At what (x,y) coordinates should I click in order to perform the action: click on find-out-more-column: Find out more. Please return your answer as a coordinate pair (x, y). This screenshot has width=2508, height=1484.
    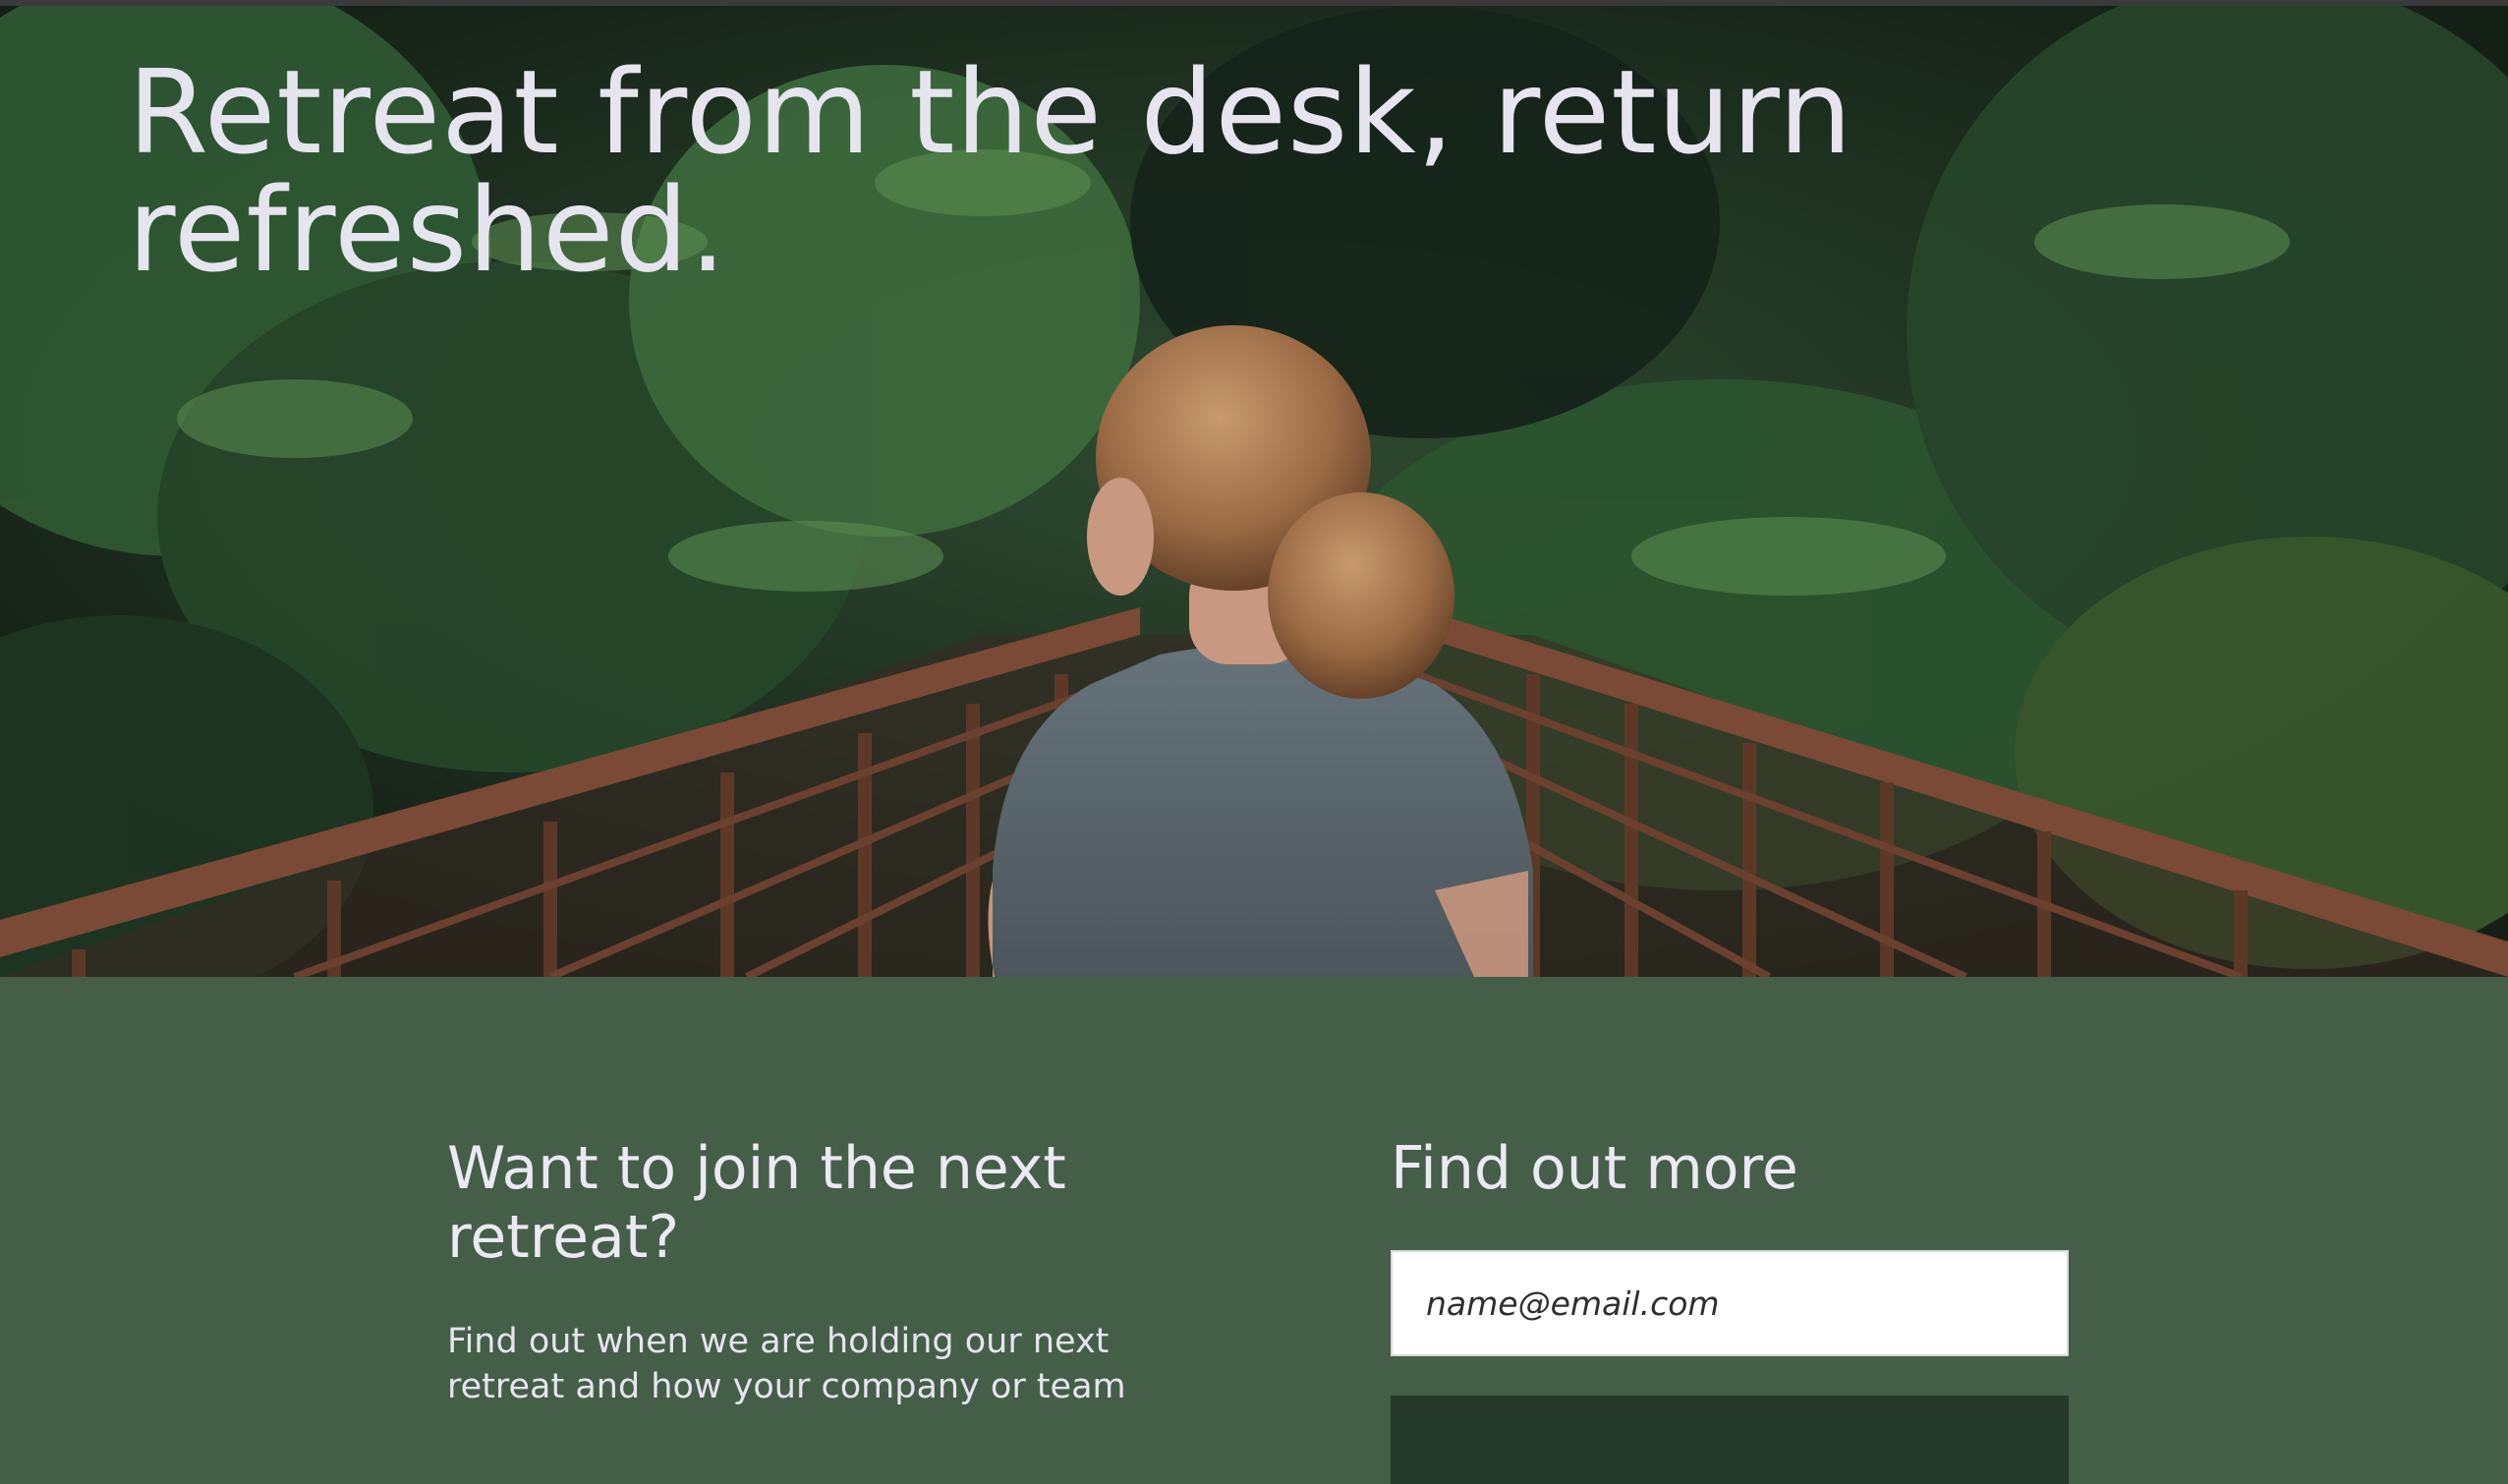
    Looking at the image, I should click on (1730, 1309).